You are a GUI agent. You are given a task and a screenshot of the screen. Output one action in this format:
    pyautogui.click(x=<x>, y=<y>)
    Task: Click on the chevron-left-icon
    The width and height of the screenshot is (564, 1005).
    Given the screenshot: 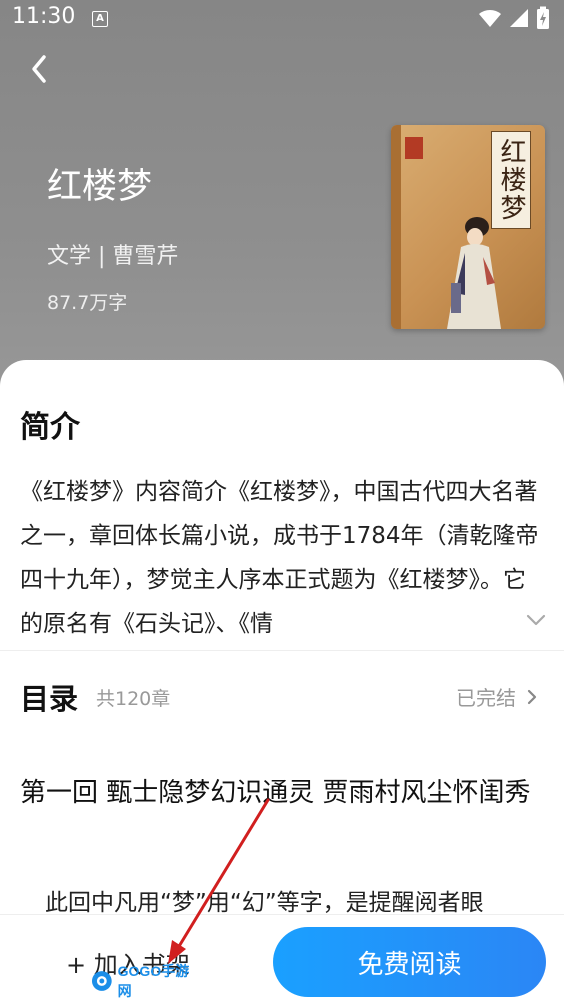 What is the action you would take?
    pyautogui.click(x=39, y=69)
    